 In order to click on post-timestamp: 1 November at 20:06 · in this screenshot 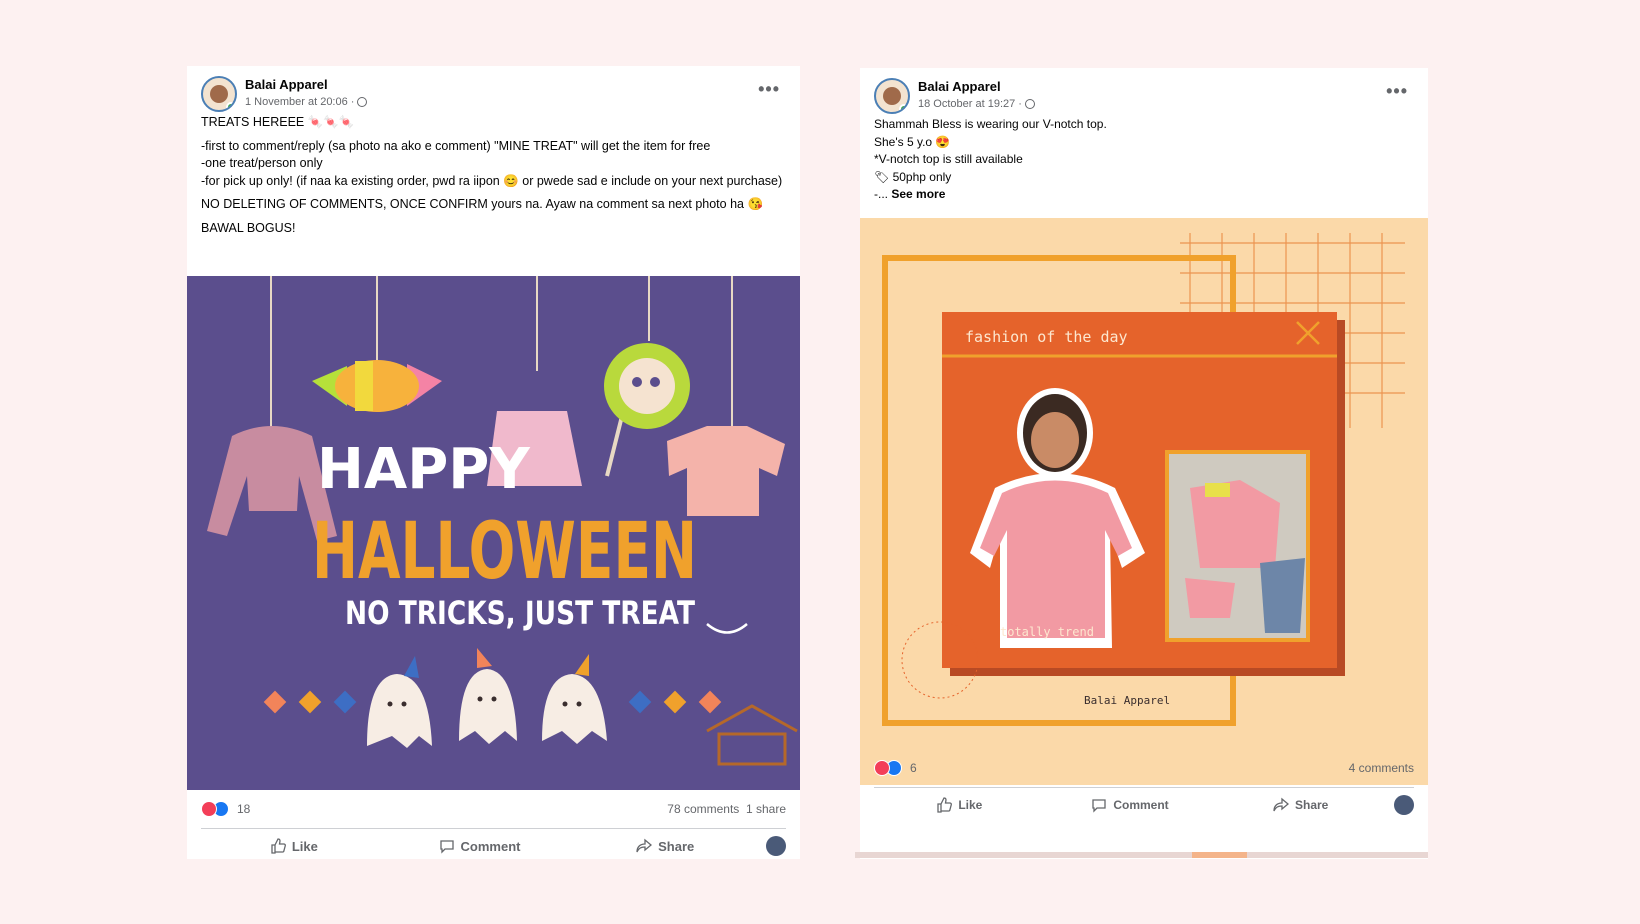, I will do `click(299, 102)`.